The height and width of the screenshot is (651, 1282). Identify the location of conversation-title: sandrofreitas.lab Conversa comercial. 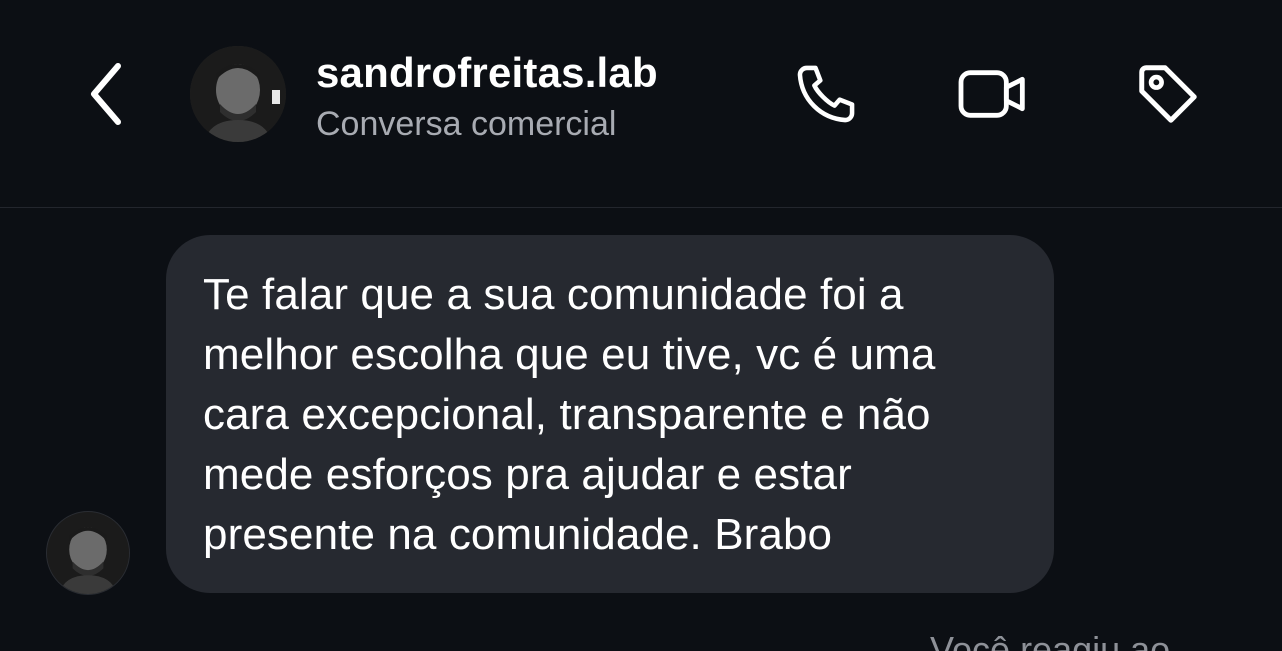
(487, 96).